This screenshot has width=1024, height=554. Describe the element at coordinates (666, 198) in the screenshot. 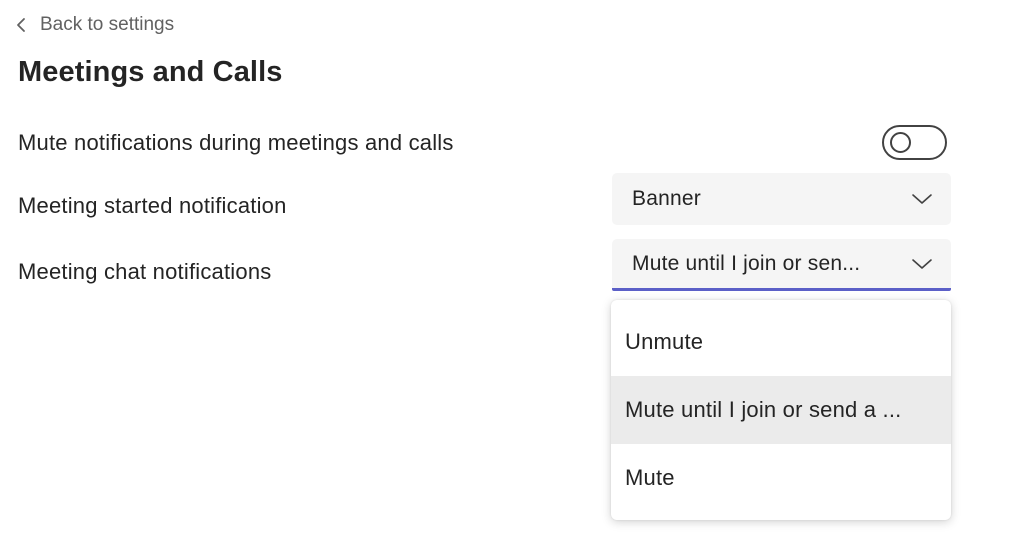

I see `meeting-started-value: Banner` at that location.